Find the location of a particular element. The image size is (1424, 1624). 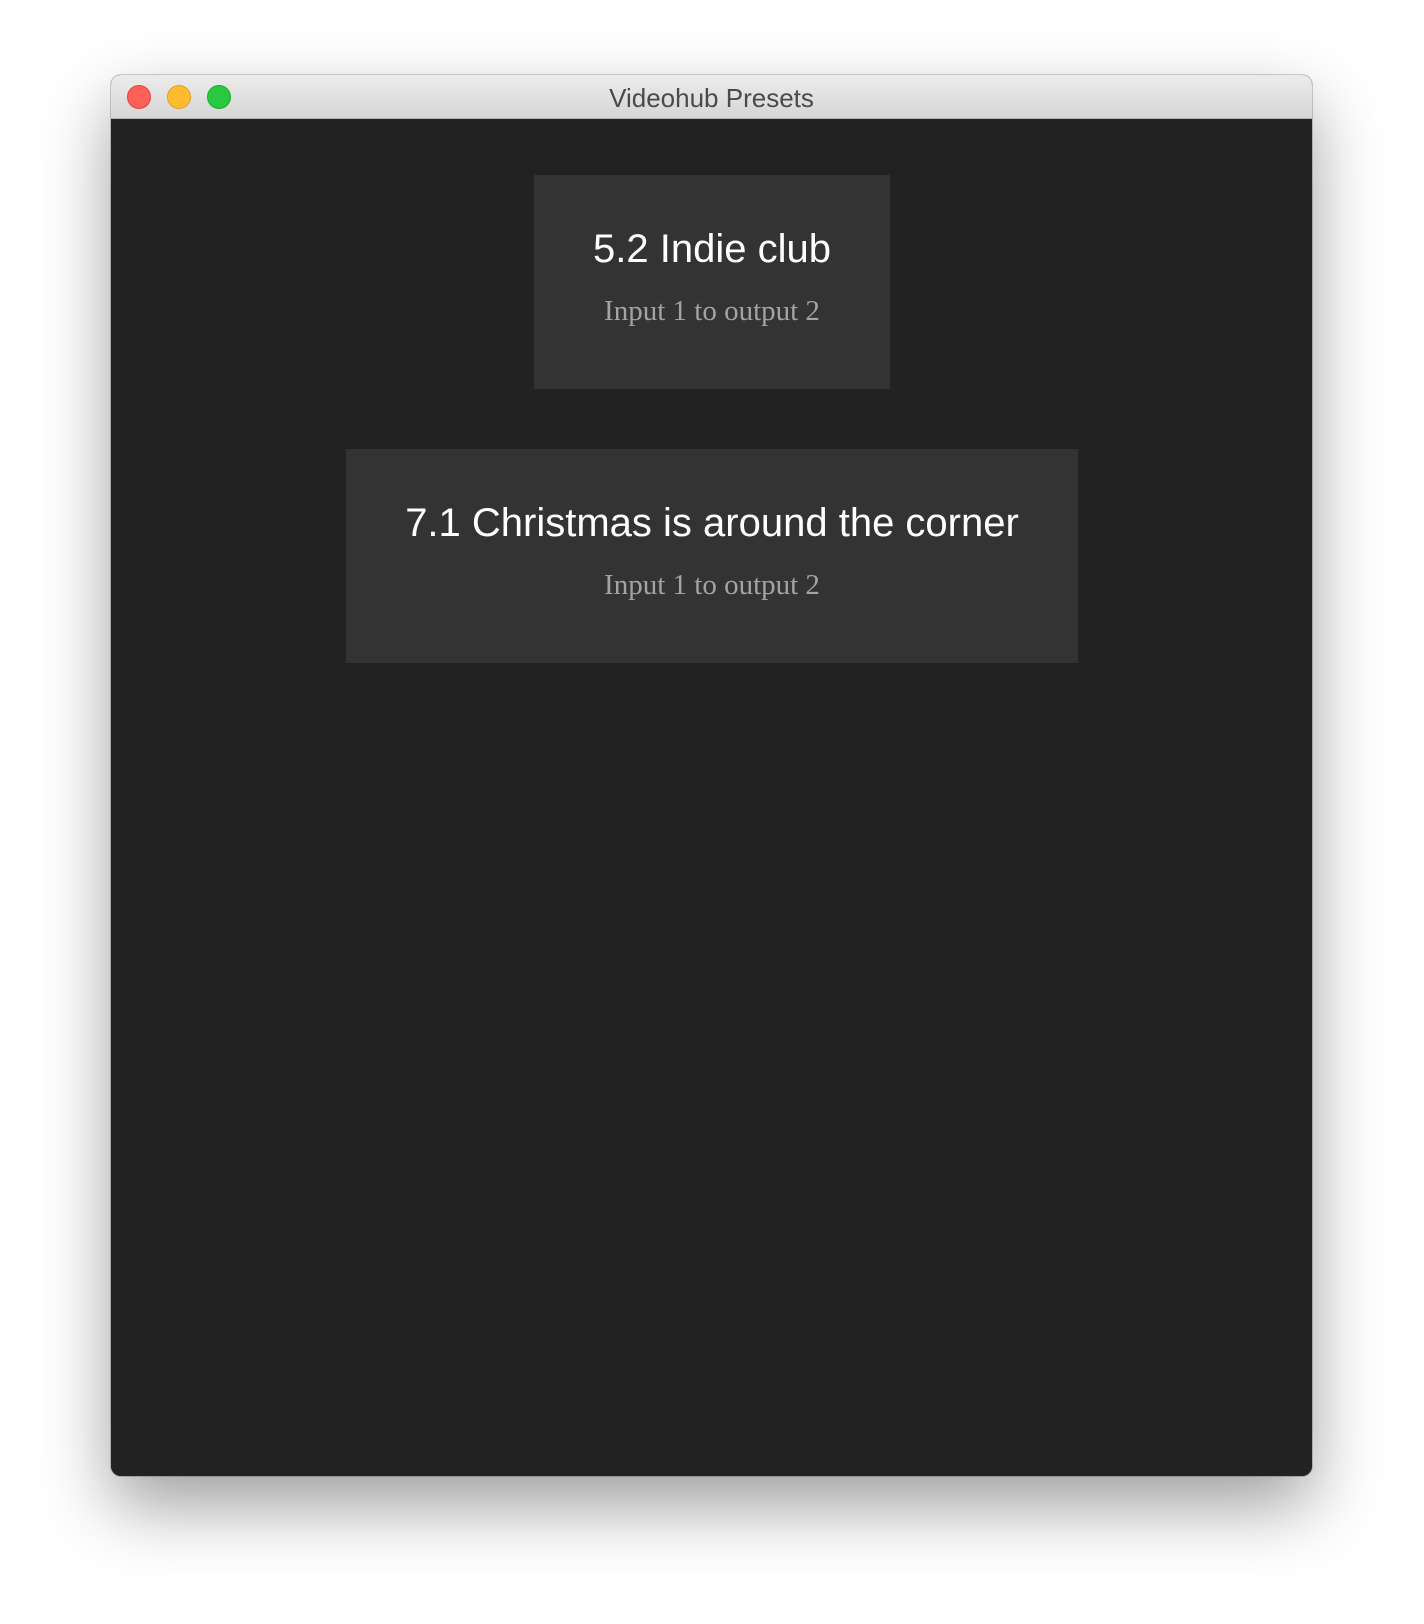

preset-card: 5.2 Indie club Input 1 to output 2 is located at coordinates (712, 282).